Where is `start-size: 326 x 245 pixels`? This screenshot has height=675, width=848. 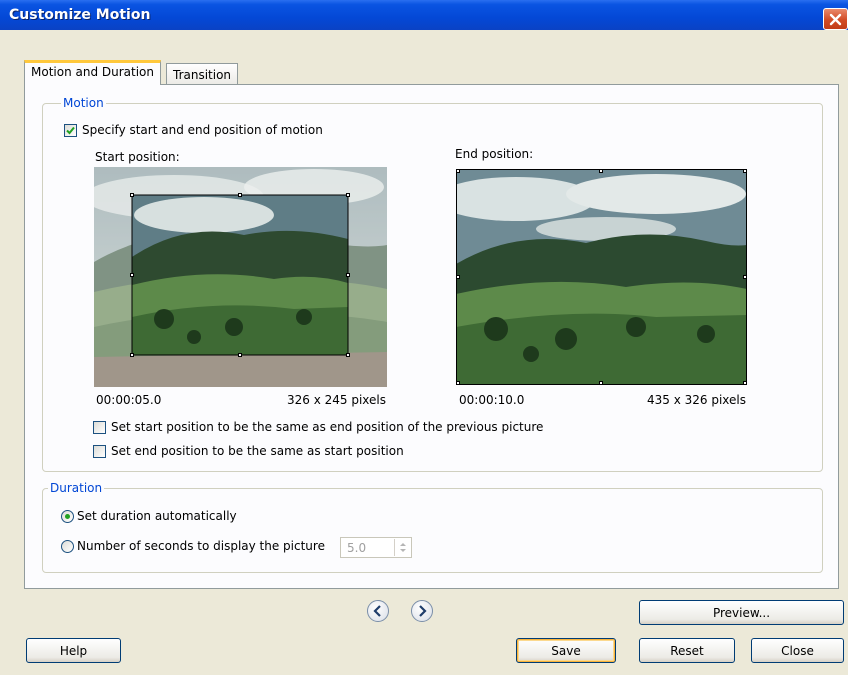 start-size: 326 x 245 pixels is located at coordinates (337, 400).